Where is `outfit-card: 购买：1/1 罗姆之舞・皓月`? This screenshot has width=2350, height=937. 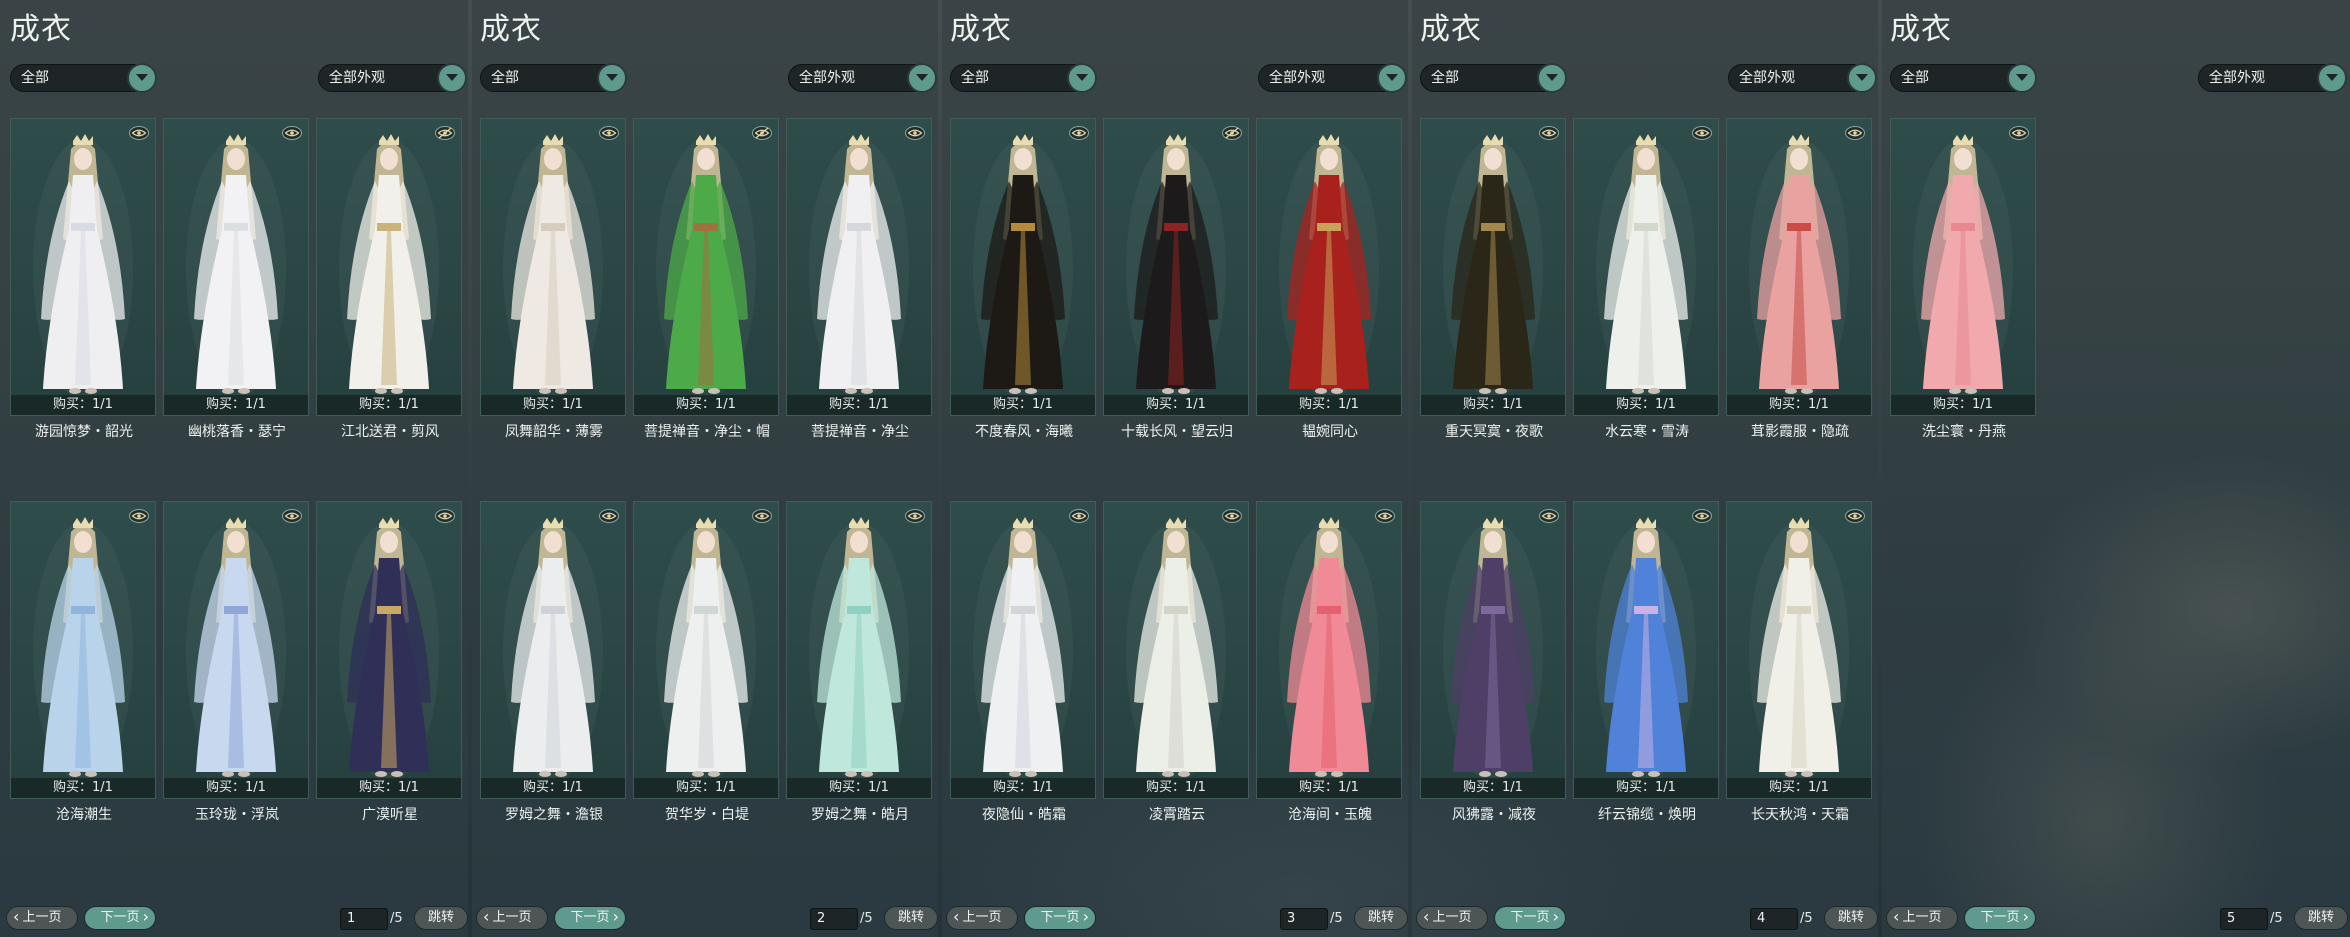 outfit-card: 购买：1/1 罗姆之舞・皓月 is located at coordinates (859, 662).